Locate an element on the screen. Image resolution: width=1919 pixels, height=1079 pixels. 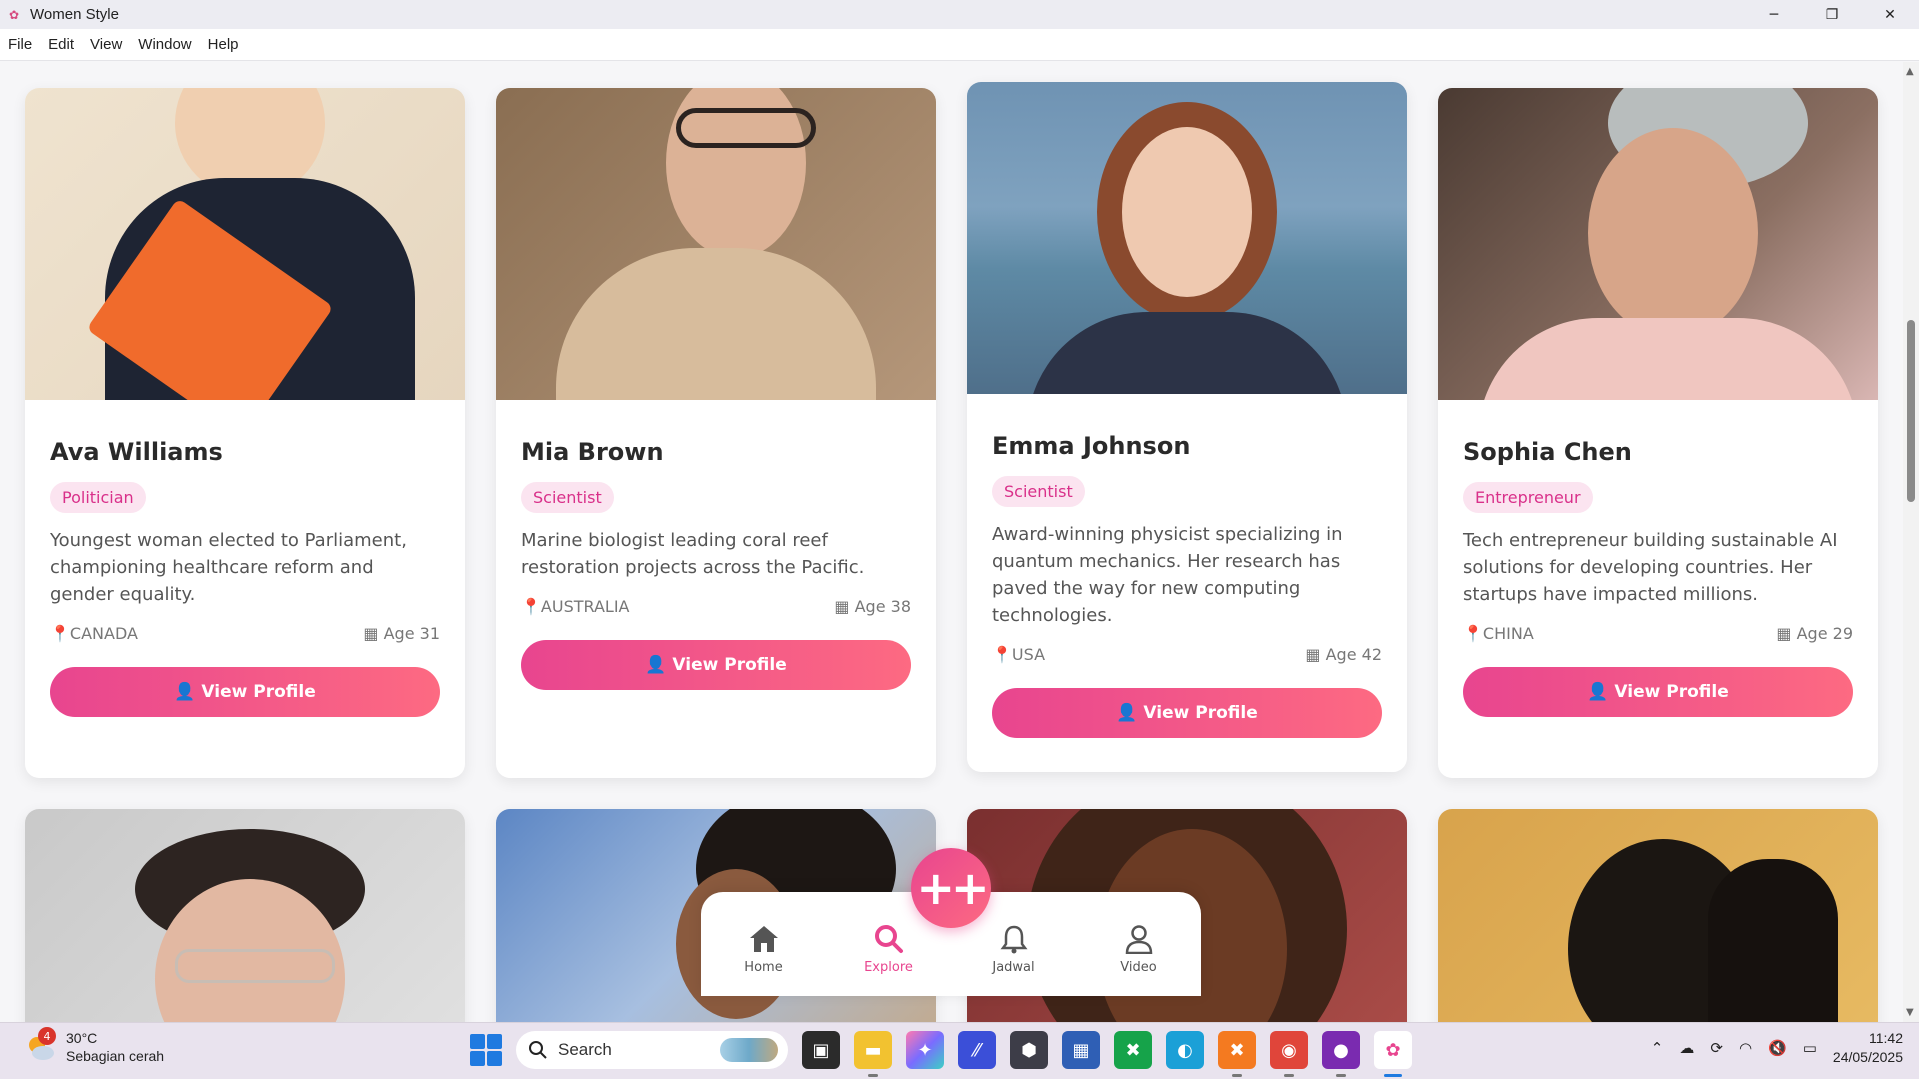
github-desktop-icon: ● is located at coordinates (1341, 1054).